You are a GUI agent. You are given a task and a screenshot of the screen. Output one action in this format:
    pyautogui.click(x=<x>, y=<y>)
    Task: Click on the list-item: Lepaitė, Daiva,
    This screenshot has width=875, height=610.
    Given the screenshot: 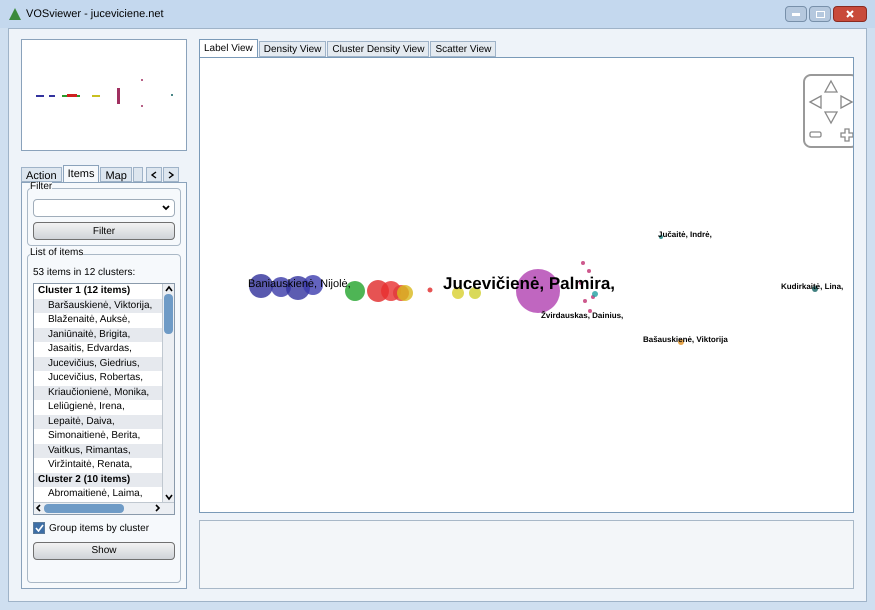 What is the action you would take?
    pyautogui.click(x=98, y=421)
    